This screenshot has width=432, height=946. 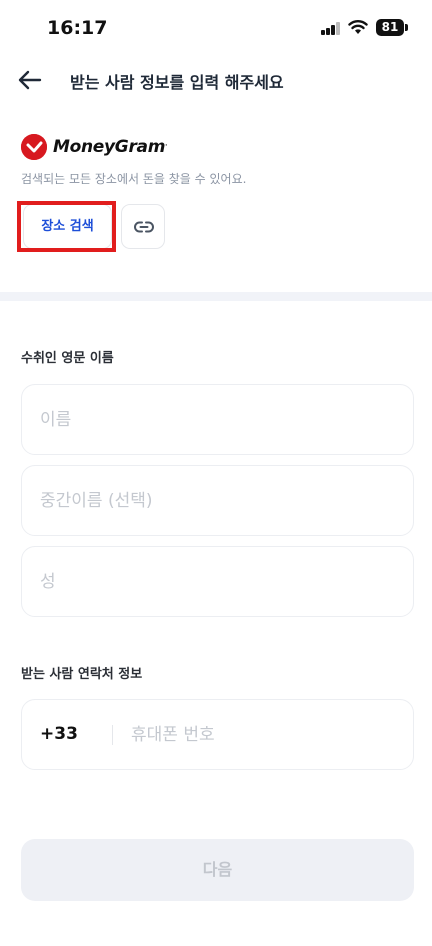 What do you see at coordinates (67, 358) in the screenshot?
I see `recipient-name-label: 수취인 영문 이름` at bounding box center [67, 358].